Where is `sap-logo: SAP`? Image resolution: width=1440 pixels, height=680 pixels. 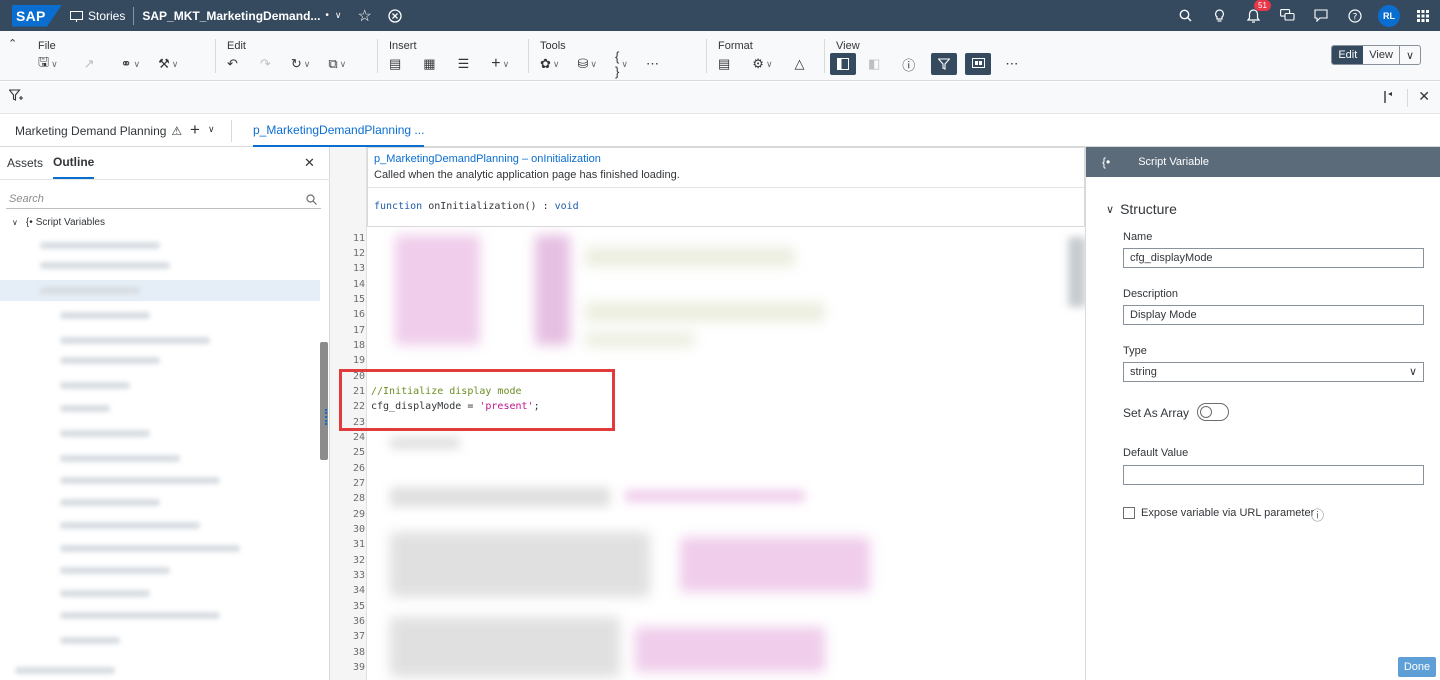
sap-logo: SAP is located at coordinates (37, 15).